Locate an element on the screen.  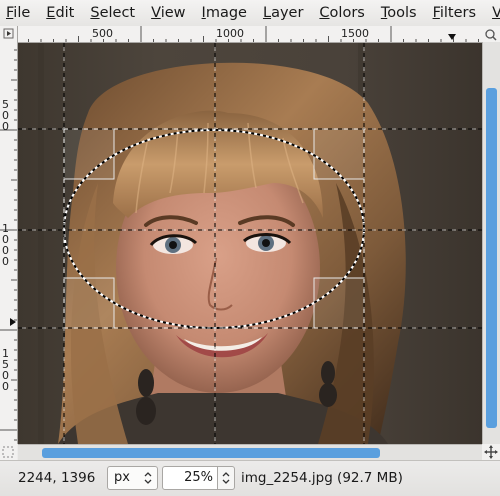
horizontal-scrollbar is located at coordinates (250, 452).